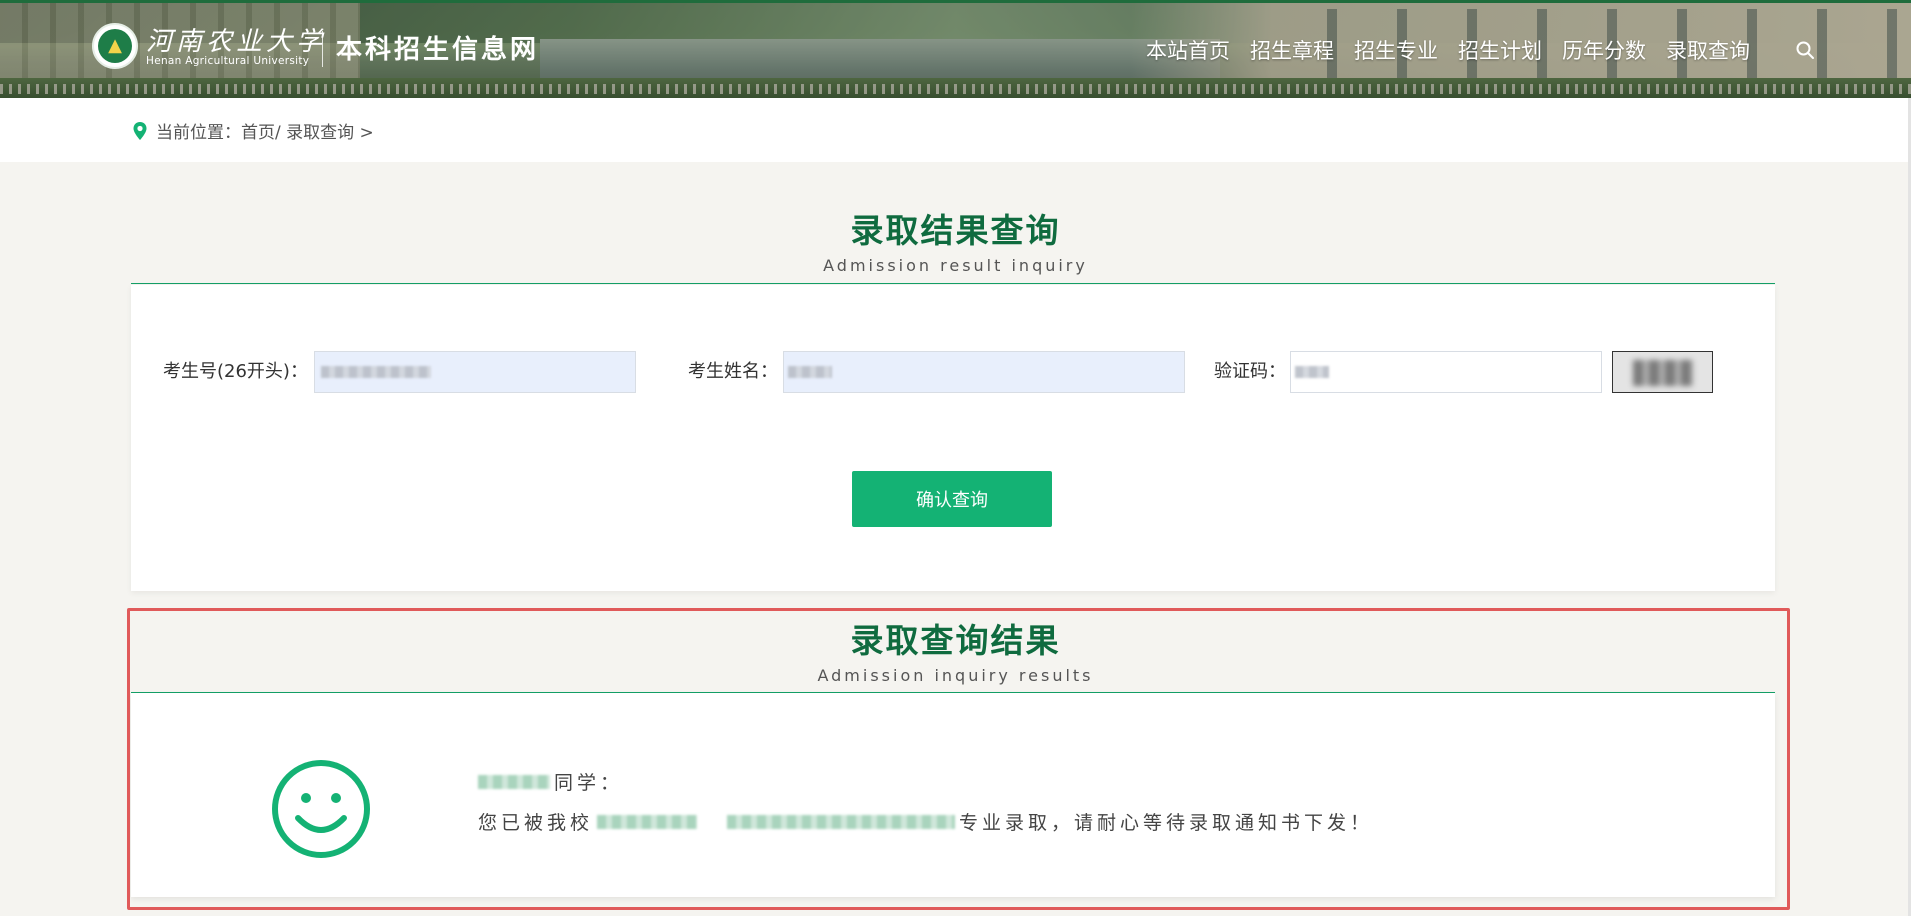  What do you see at coordinates (475, 372) in the screenshot?
I see `exam-number-input` at bounding box center [475, 372].